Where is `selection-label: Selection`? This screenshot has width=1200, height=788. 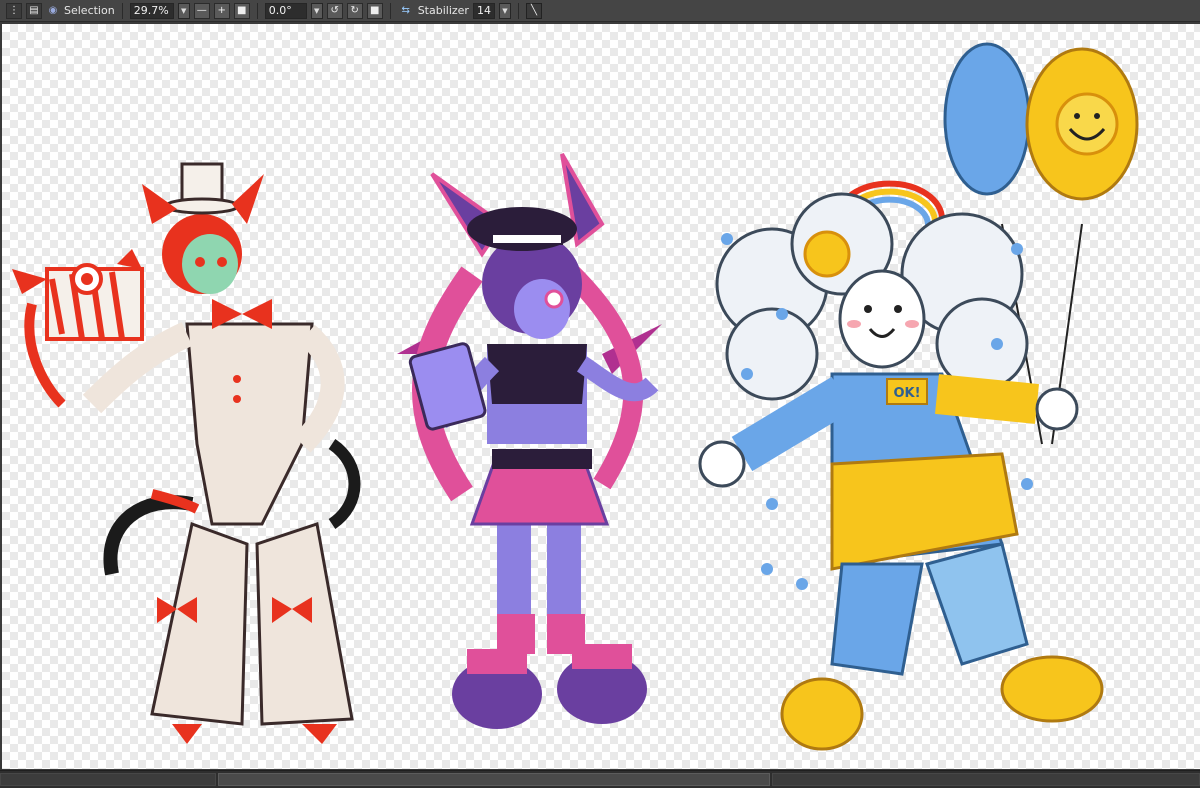 selection-label: Selection is located at coordinates (89, 10).